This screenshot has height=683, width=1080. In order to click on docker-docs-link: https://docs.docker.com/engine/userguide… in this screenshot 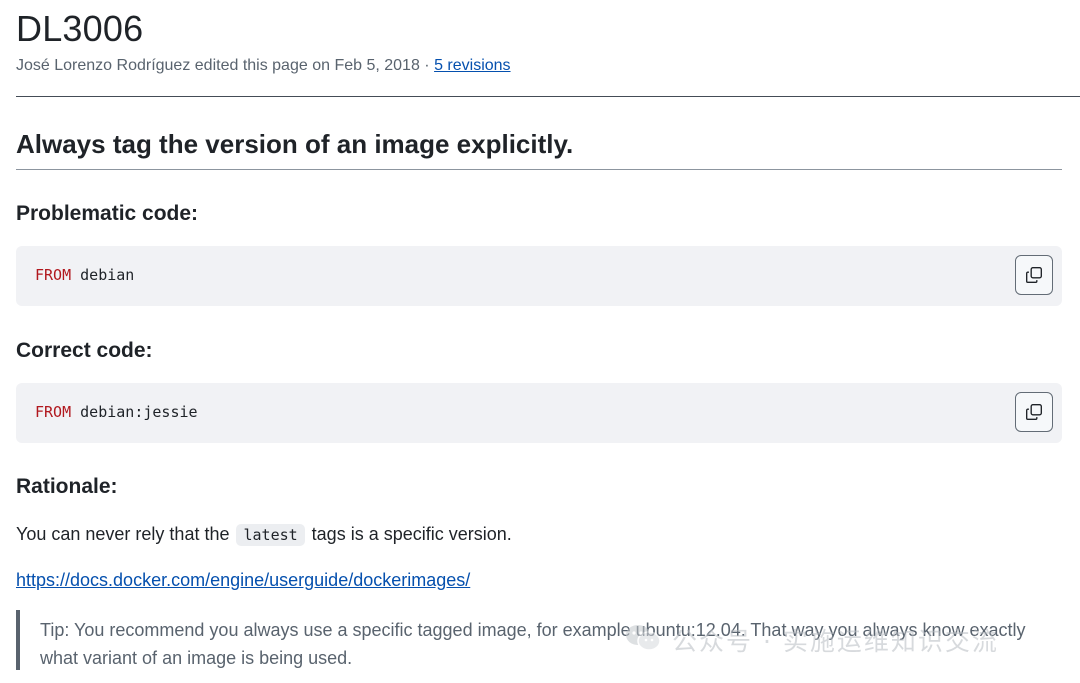, I will do `click(243, 580)`.